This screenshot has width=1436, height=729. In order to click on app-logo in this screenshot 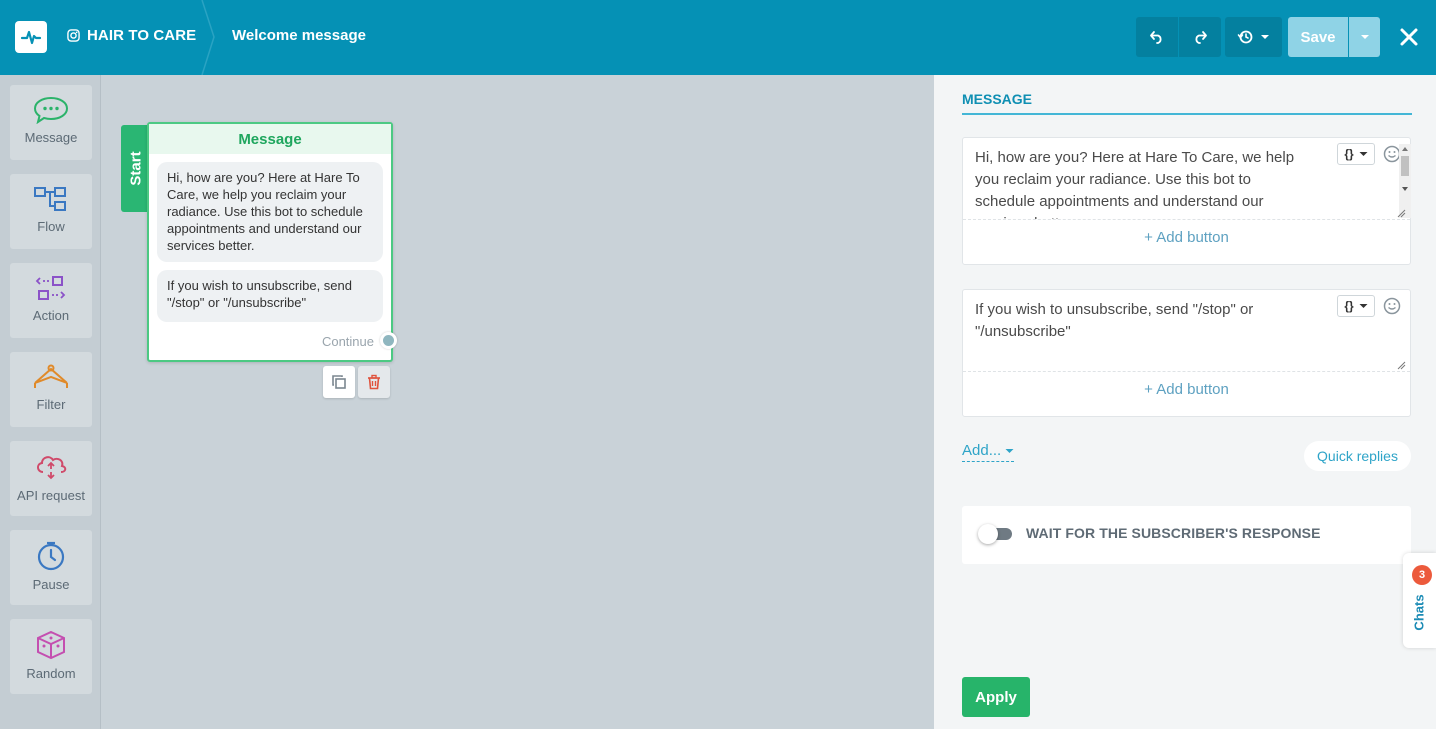, I will do `click(31, 37)`.